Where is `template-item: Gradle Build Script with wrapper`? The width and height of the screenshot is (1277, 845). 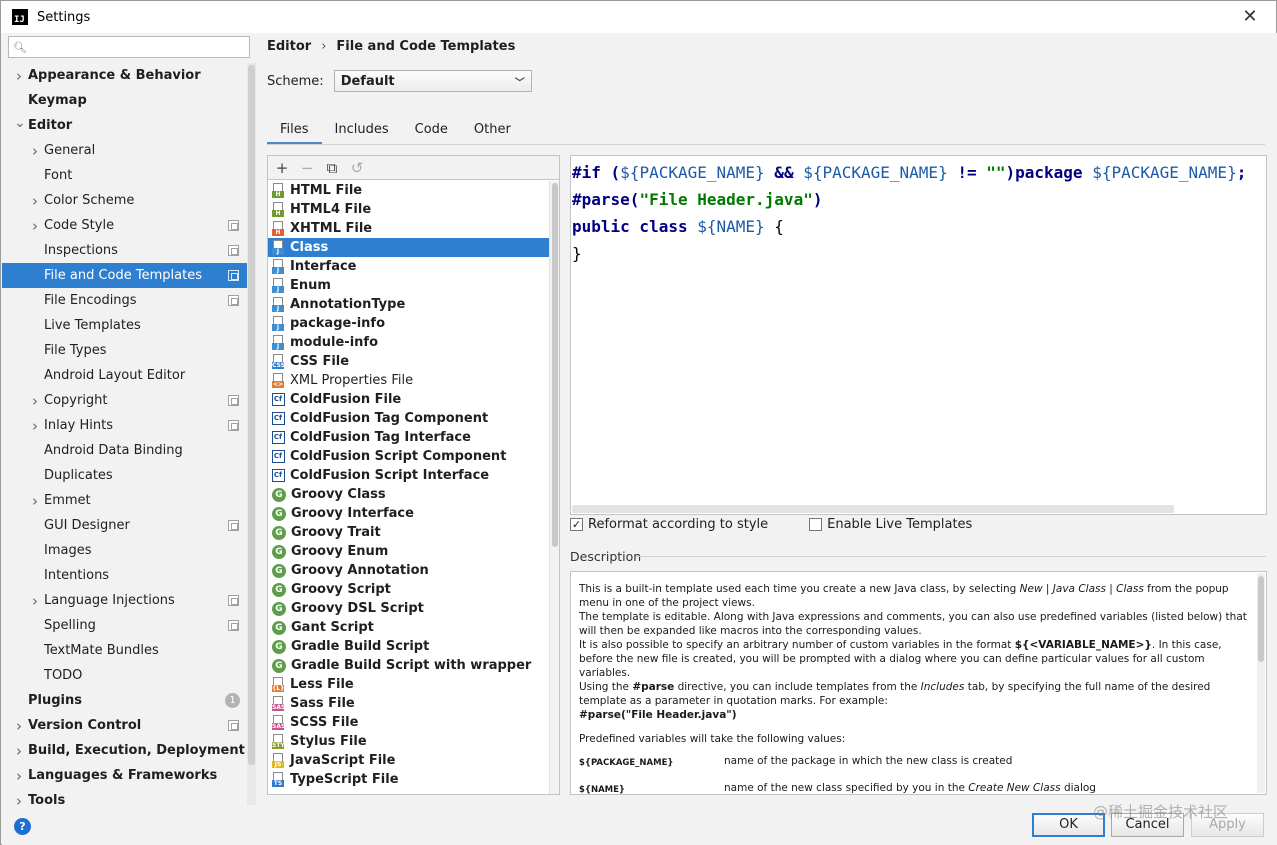
template-item: Gradle Build Script with wrapper is located at coordinates (409, 665).